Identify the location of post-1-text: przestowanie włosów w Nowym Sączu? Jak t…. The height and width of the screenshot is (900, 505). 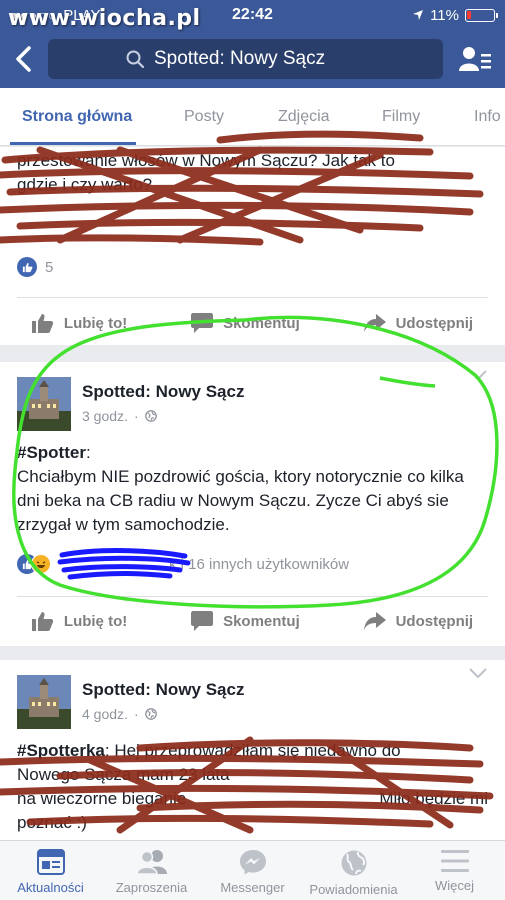
(252, 196).